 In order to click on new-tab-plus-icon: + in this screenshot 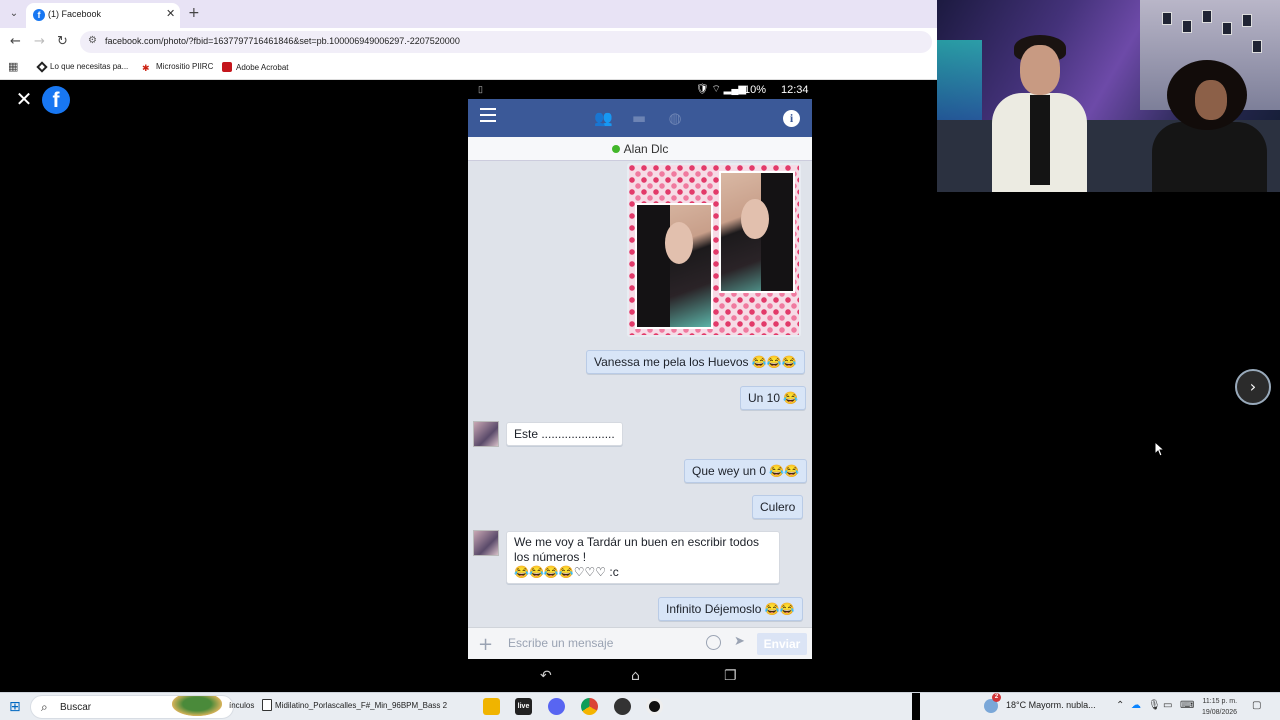, I will do `click(194, 13)`.